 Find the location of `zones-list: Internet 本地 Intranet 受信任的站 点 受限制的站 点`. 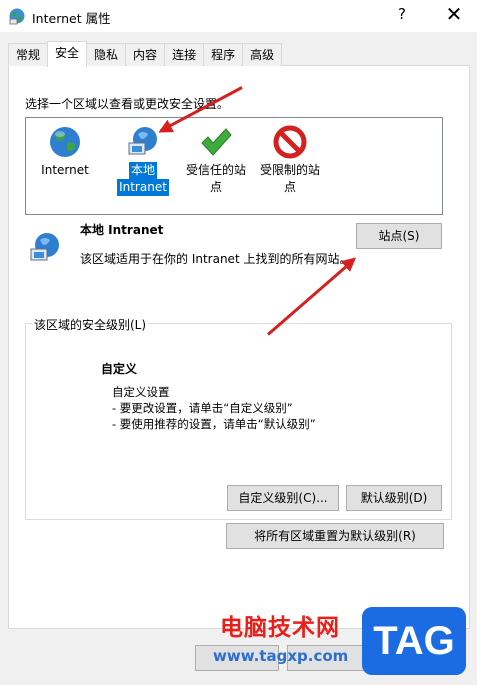

zones-list: Internet 本地 Intranet 受信任的站 点 受限制的站 点 is located at coordinates (234, 166).